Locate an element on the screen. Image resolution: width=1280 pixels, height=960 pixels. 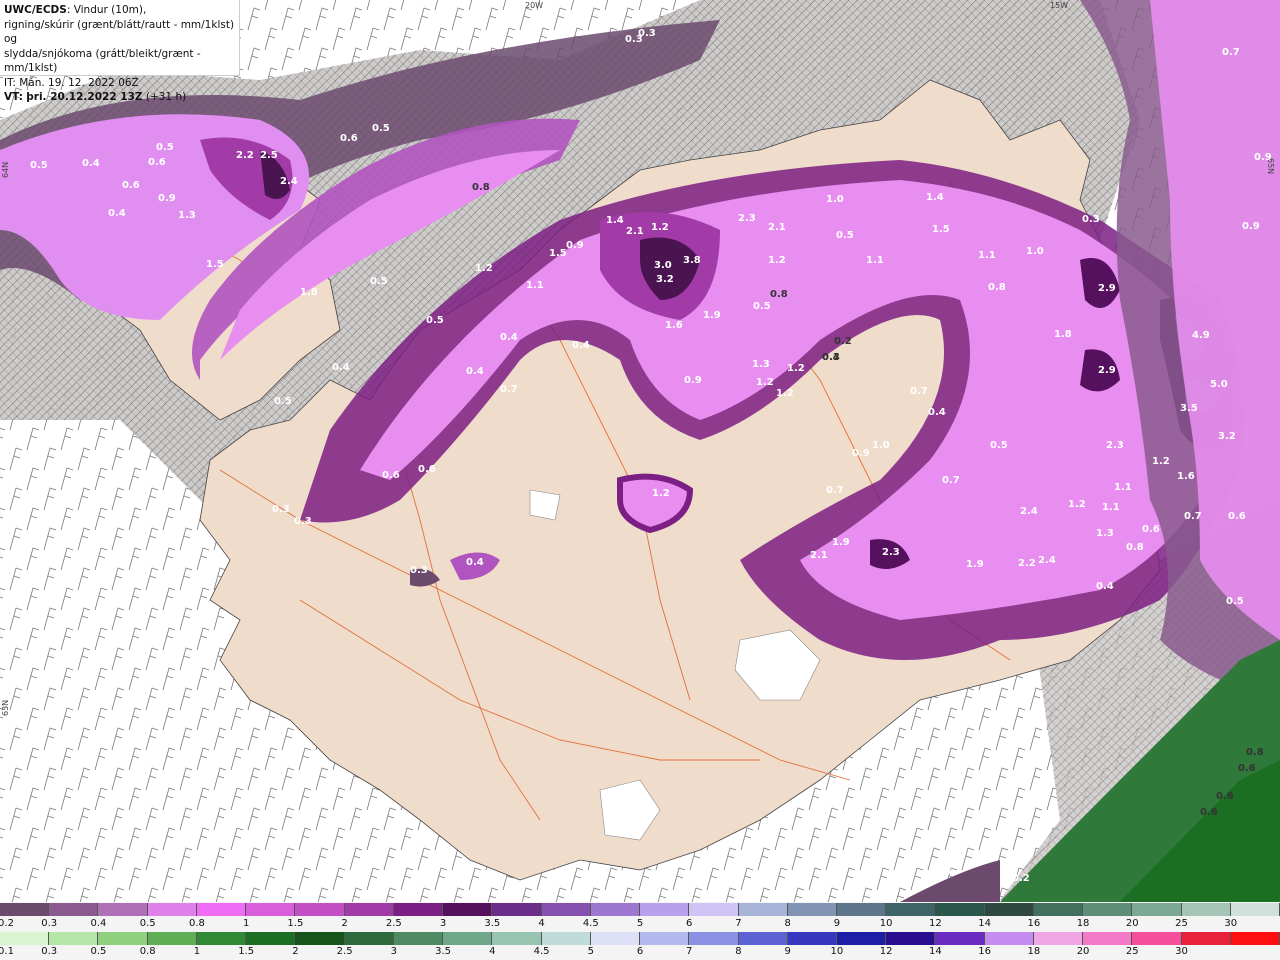
precip-value: 1.2 is located at coordinates (796, 368).